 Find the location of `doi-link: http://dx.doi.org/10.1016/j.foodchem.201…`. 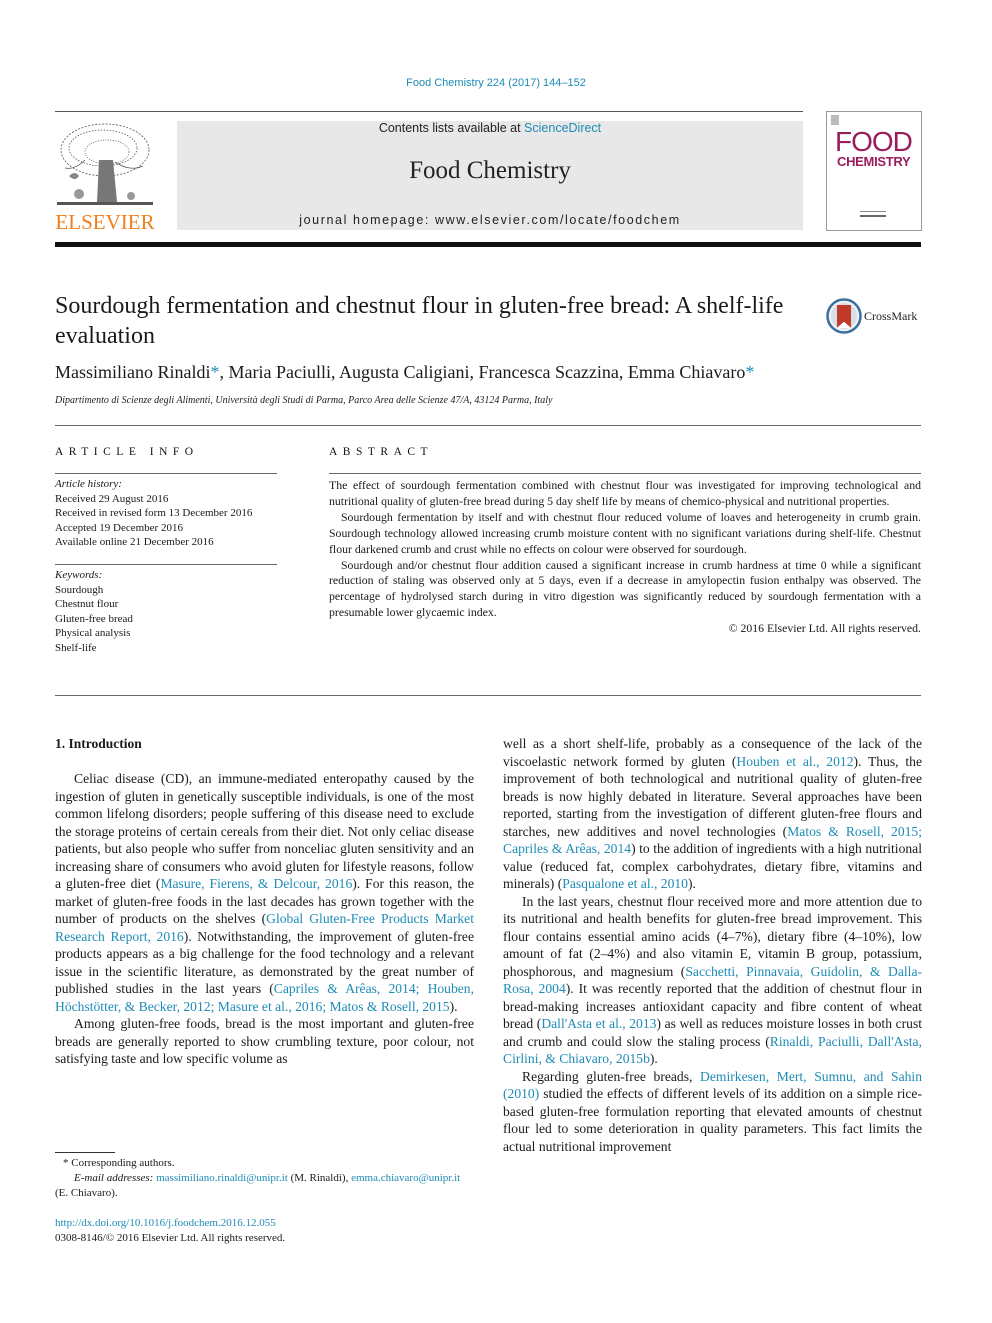

doi-link: http://dx.doi.org/10.1016/j.foodchem.201… is located at coordinates (165, 1223).